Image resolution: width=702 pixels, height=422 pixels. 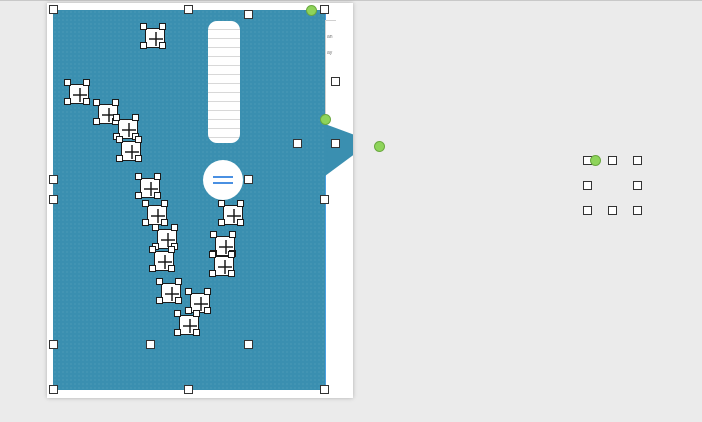 I want to click on vertical-strip, so click(x=224, y=82).